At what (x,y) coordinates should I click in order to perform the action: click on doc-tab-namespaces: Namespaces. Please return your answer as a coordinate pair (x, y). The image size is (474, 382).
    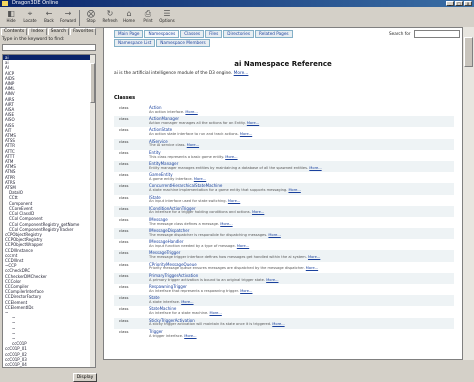
    Looking at the image, I should click on (162, 34).